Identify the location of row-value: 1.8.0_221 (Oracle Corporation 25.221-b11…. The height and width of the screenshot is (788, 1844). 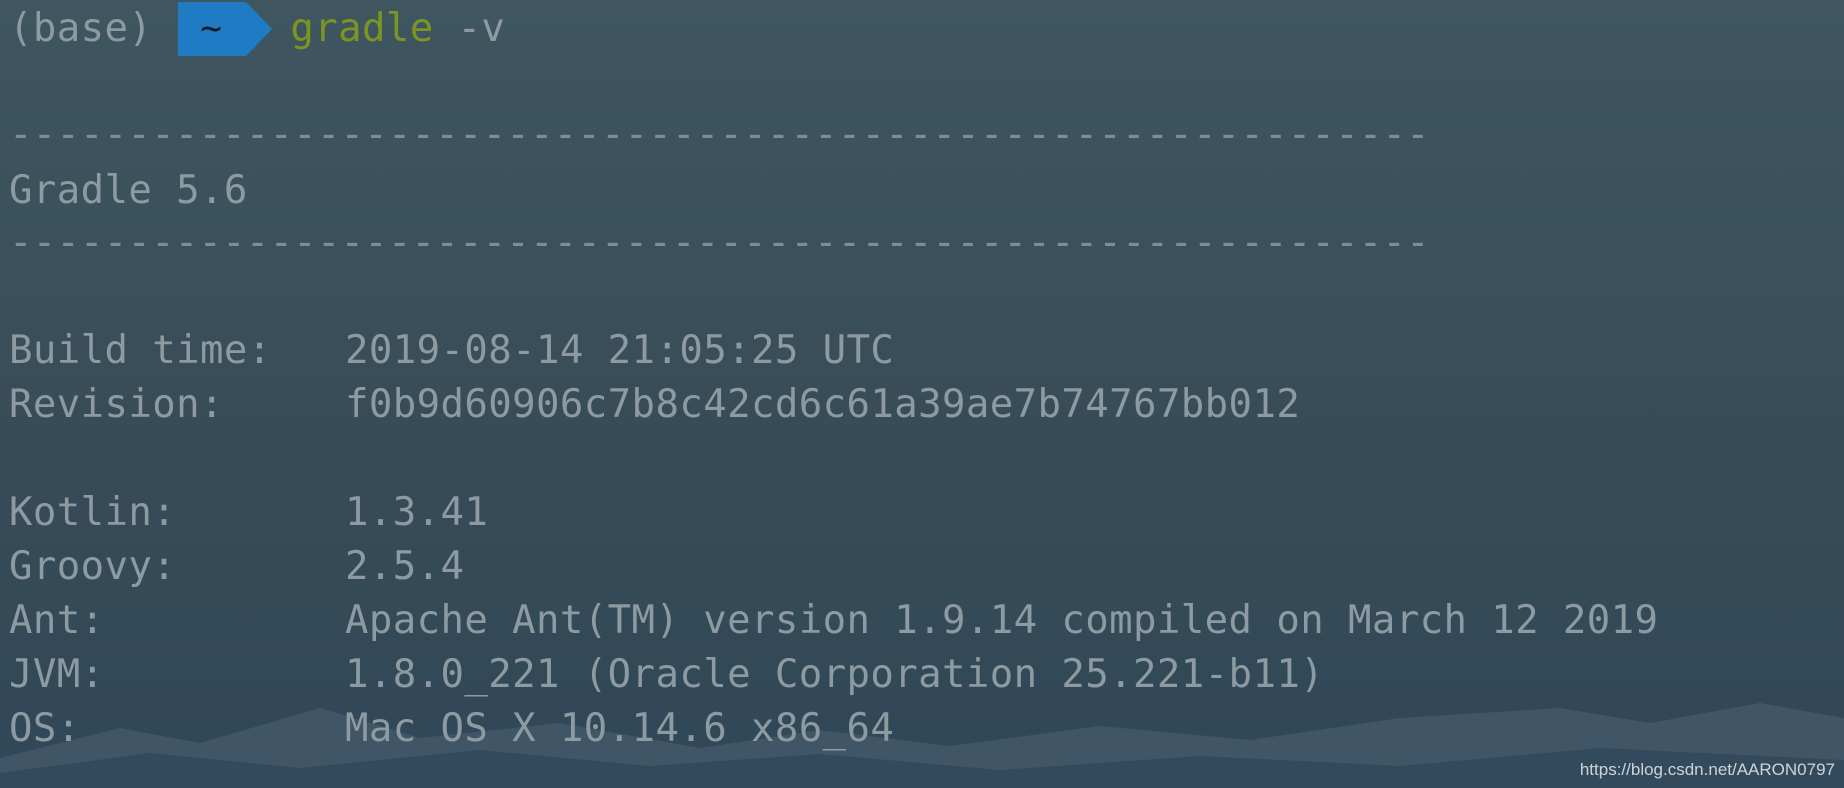
(835, 674).